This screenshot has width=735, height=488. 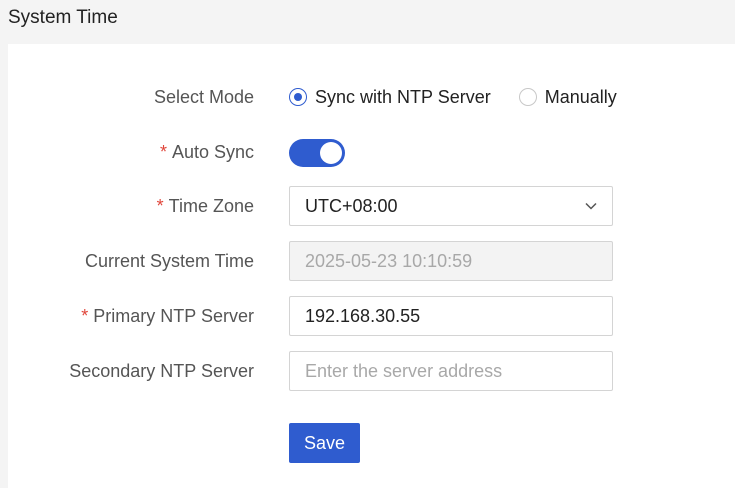 I want to click on radio-checked-icon, so click(x=298, y=97).